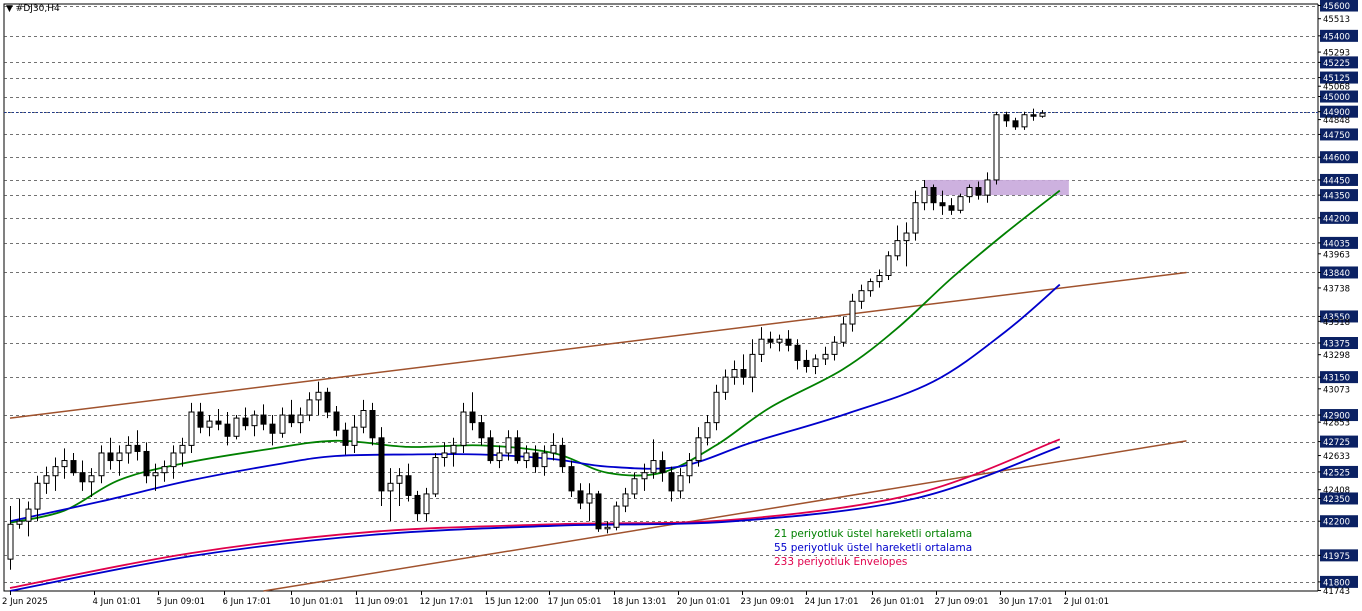  Describe the element at coordinates (1336, 159) in the screenshot. I see `price-tick-label: 44600` at that location.